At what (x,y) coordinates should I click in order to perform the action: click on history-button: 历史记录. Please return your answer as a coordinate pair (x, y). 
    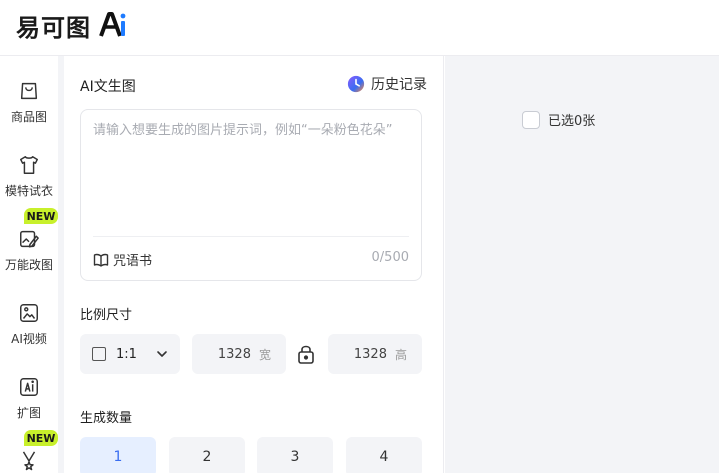
    Looking at the image, I should click on (387, 84).